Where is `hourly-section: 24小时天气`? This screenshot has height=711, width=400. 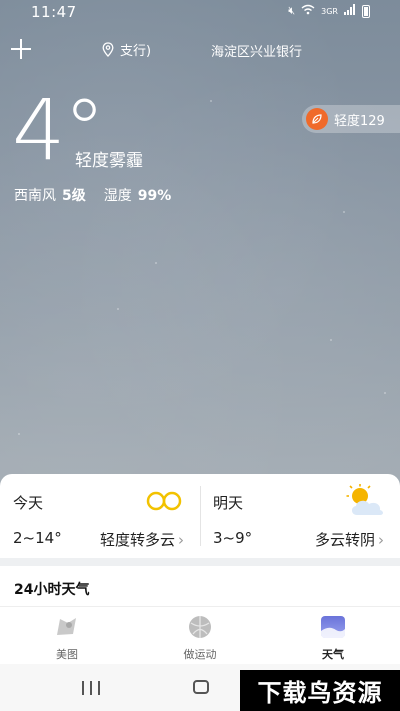 hourly-section: 24小时天气 is located at coordinates (200, 586).